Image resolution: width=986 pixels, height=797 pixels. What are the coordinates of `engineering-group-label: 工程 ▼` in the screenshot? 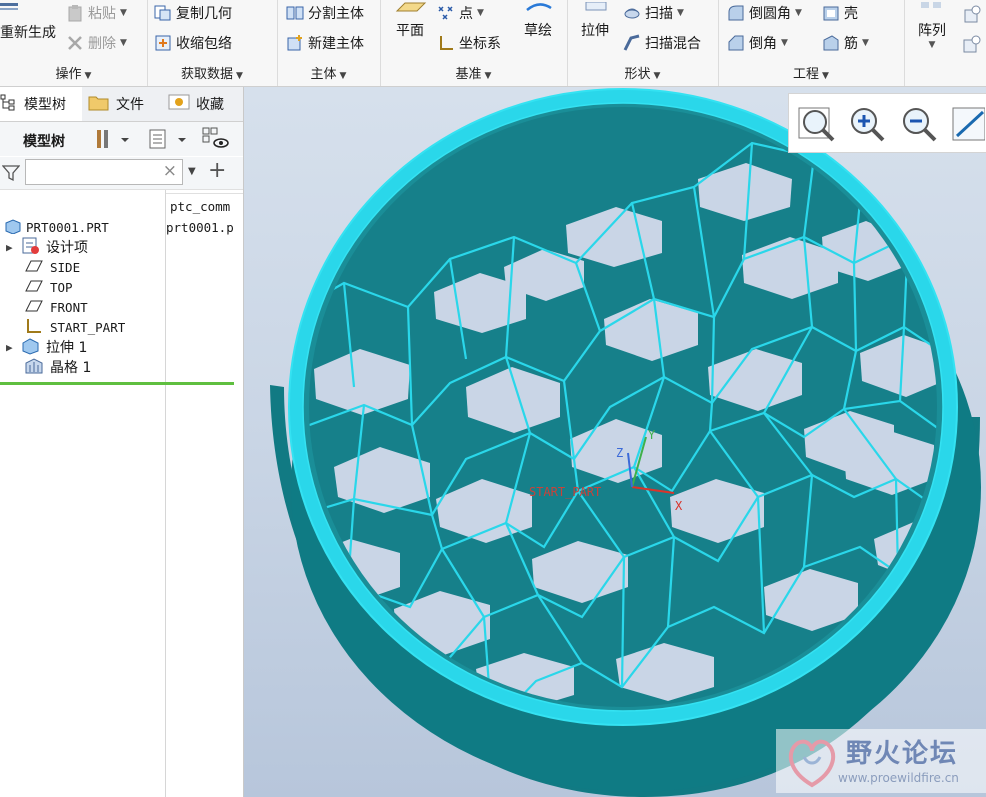 It's located at (811, 72).